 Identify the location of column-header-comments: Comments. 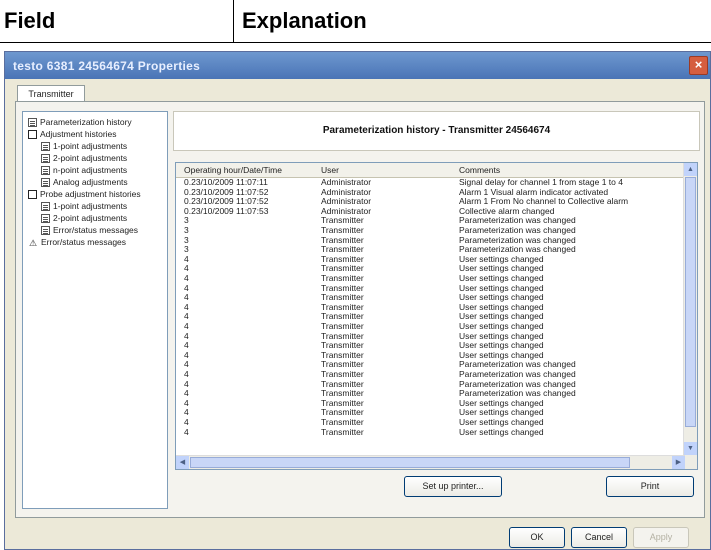
(479, 170).